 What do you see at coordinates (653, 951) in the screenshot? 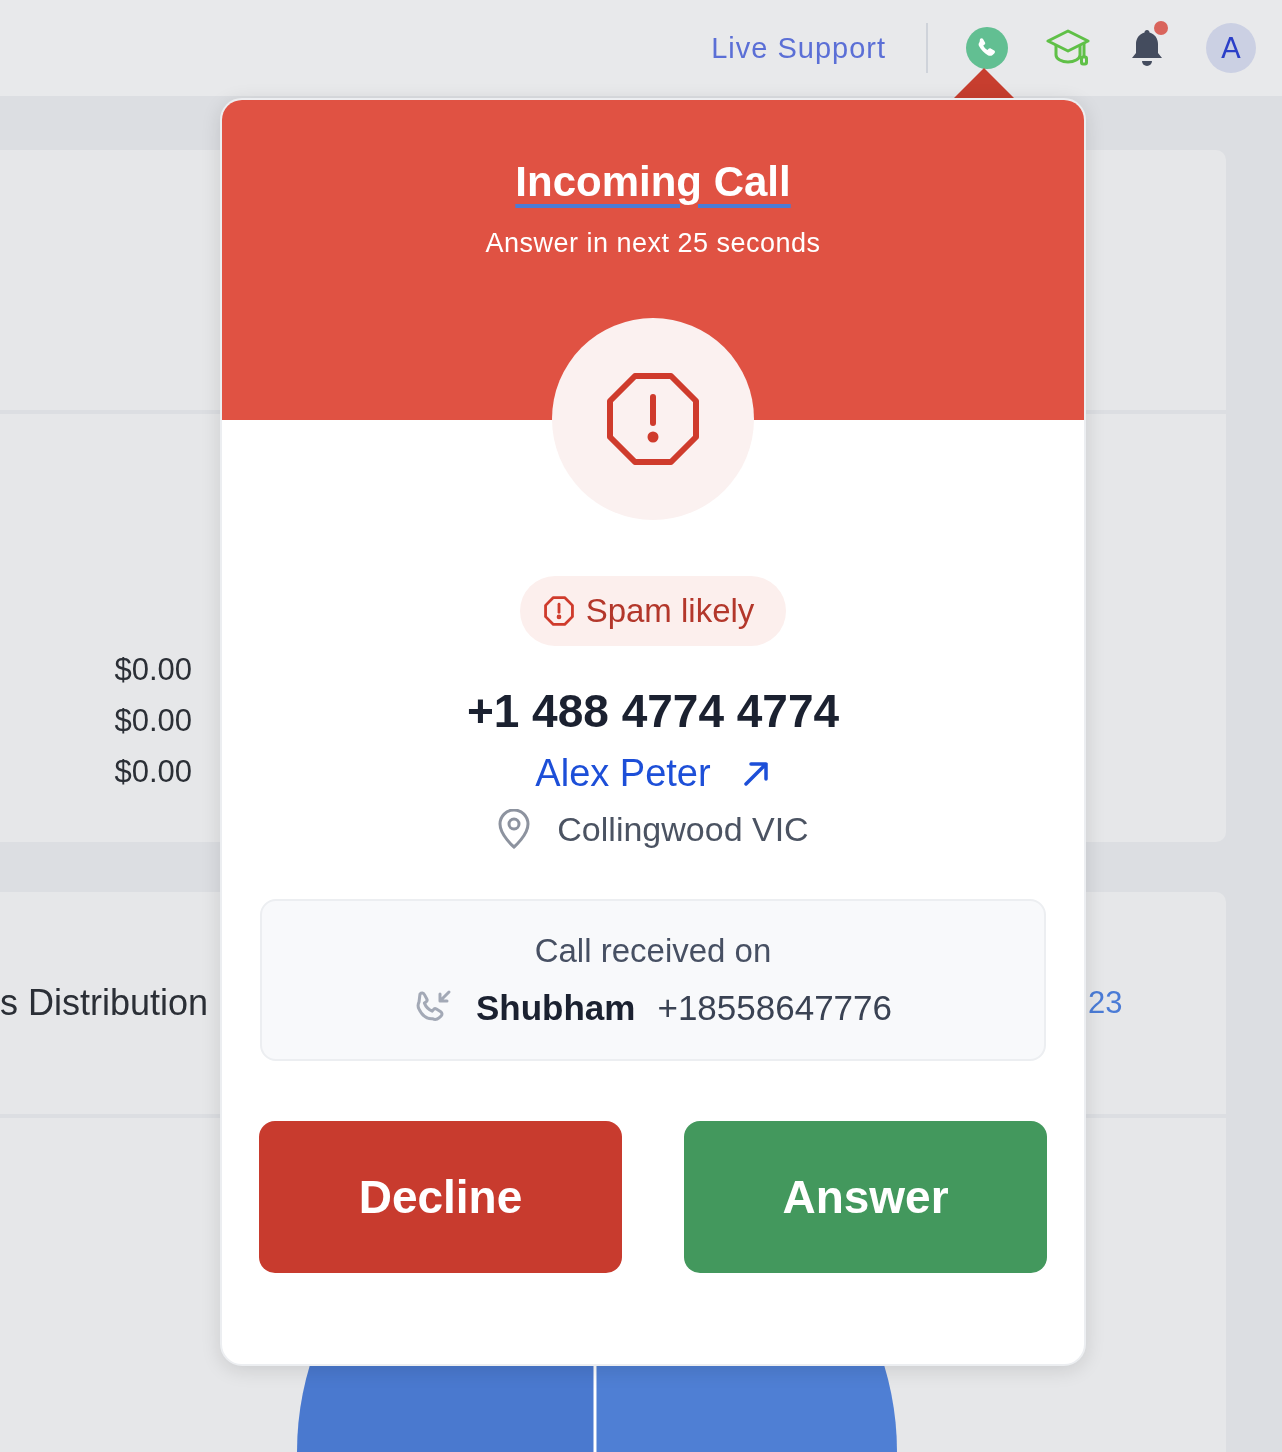
I see `received-label: Call received on` at bounding box center [653, 951].